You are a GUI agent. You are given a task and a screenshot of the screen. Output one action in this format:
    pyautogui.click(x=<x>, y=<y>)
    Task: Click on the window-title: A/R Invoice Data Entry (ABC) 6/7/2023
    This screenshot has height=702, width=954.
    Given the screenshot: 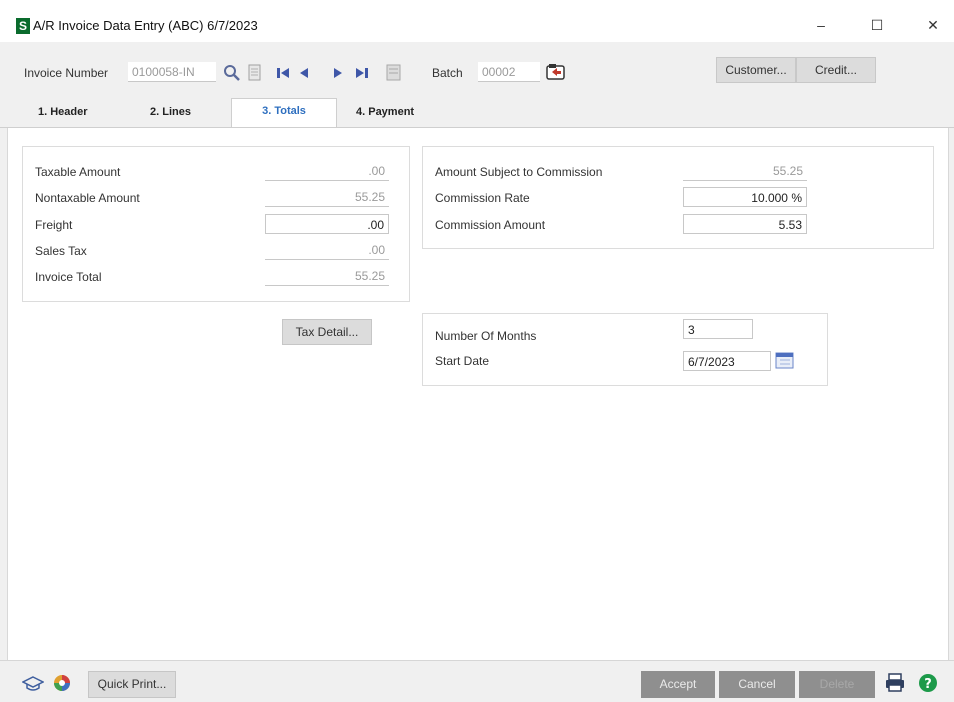 What is the action you would take?
    pyautogui.click(x=145, y=25)
    